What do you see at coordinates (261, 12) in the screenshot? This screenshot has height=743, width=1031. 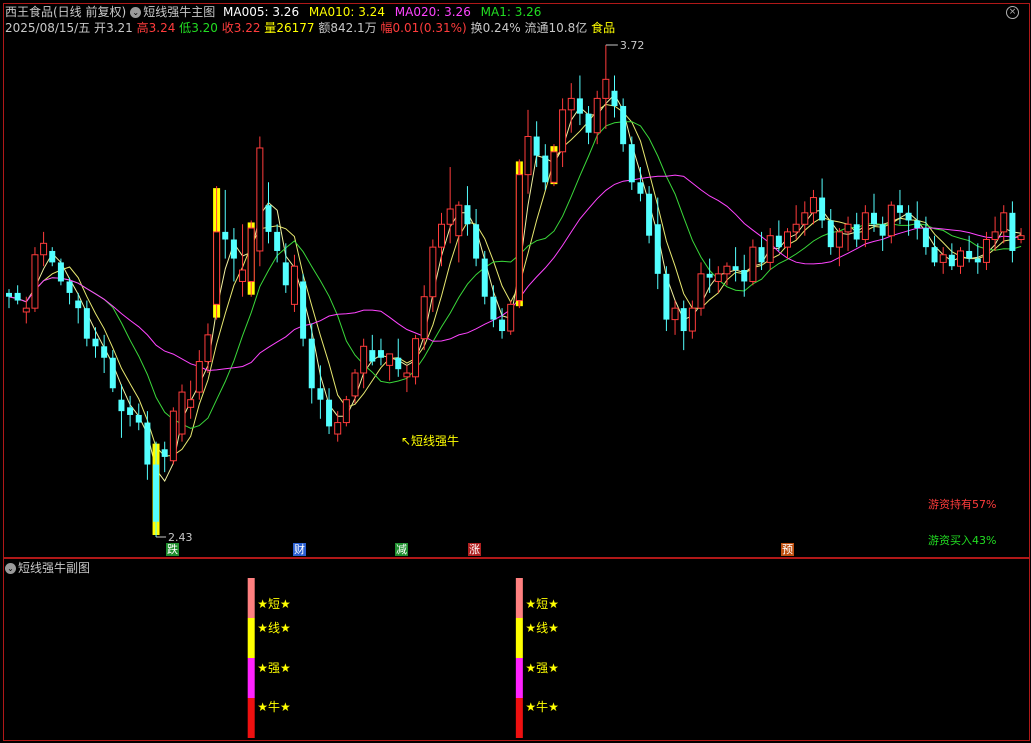 I see `ma005-value: MA005: 3.26` at bounding box center [261, 12].